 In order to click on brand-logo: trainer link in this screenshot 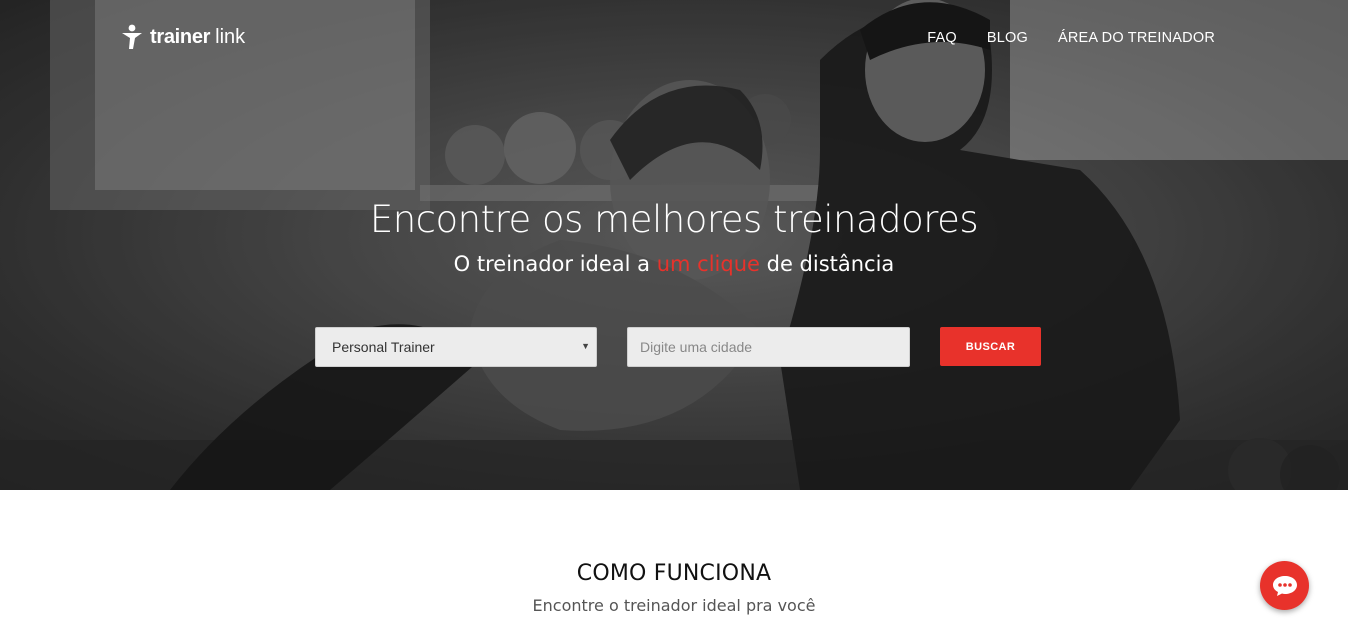, I will do `click(182, 37)`.